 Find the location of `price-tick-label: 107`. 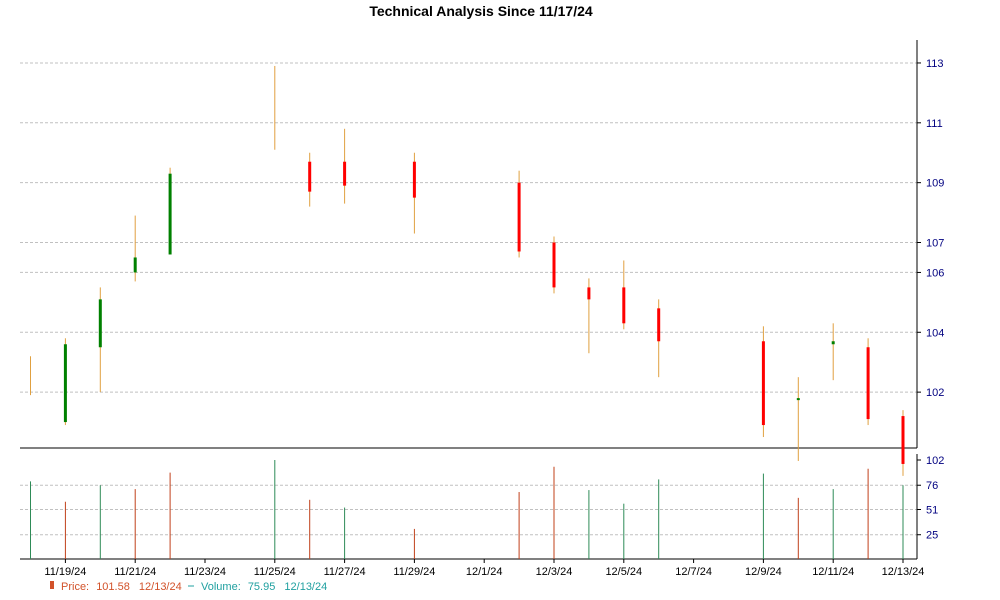

price-tick-label: 107 is located at coordinates (935, 244).